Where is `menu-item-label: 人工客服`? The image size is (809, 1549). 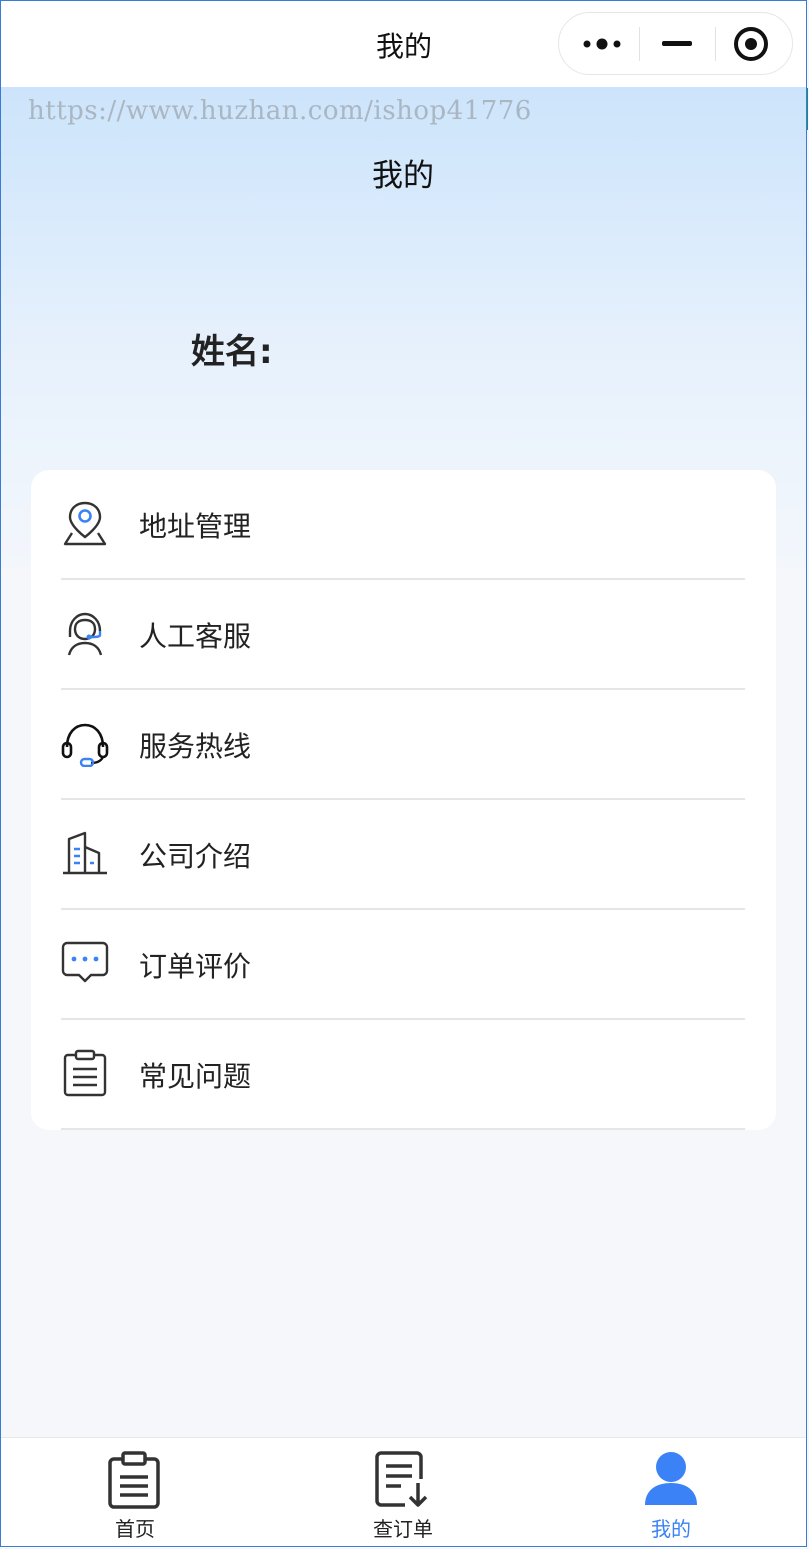 menu-item-label: 人工客服 is located at coordinates (195, 636).